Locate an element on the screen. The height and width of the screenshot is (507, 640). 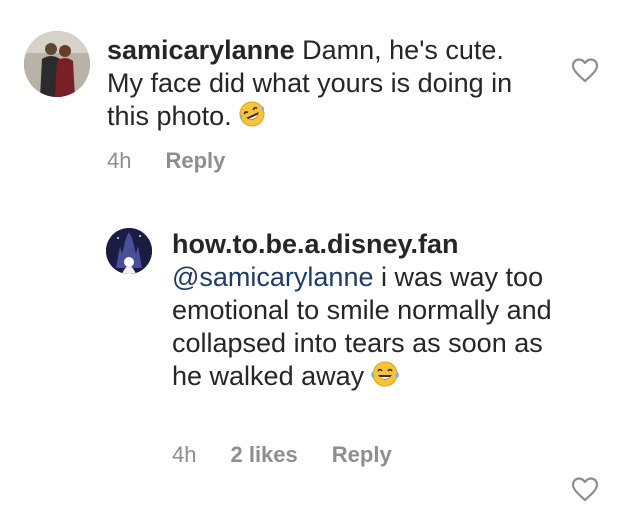
comment-username: how.to.be.a.disney.fan is located at coordinates (315, 244).